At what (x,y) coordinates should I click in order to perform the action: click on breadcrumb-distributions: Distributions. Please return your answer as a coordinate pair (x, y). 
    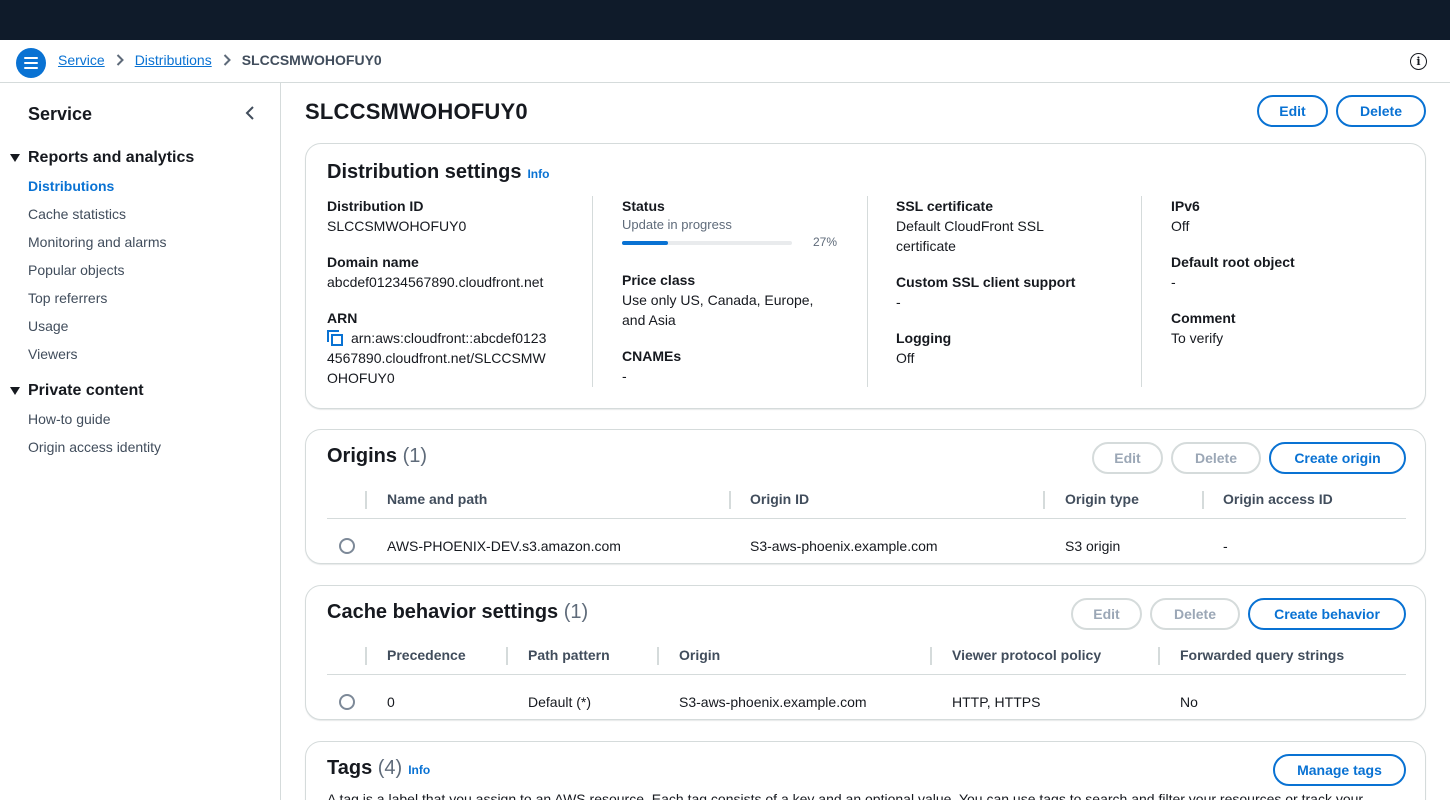
    Looking at the image, I should click on (173, 60).